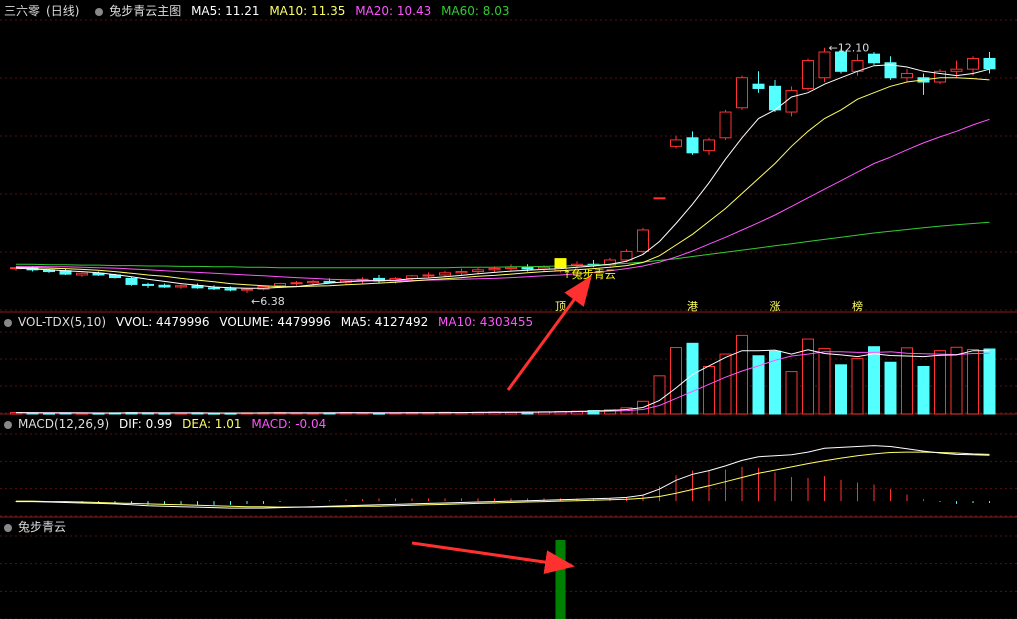 This screenshot has height=619, width=1017. What do you see at coordinates (692, 306) in the screenshot?
I see `event-marker: 港` at bounding box center [692, 306].